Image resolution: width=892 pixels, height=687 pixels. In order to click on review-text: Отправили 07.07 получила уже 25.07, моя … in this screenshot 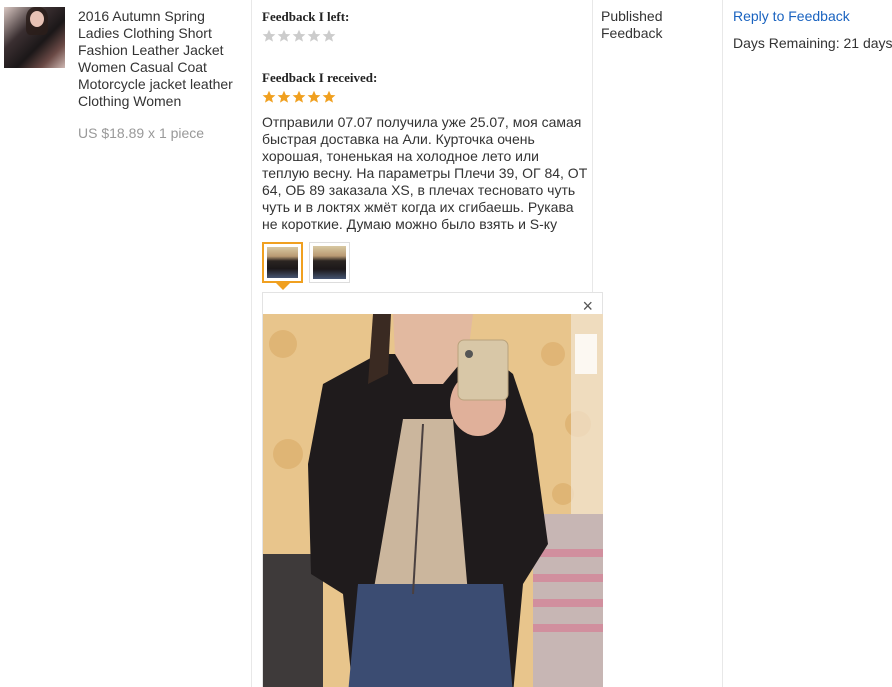, I will do `click(425, 173)`.